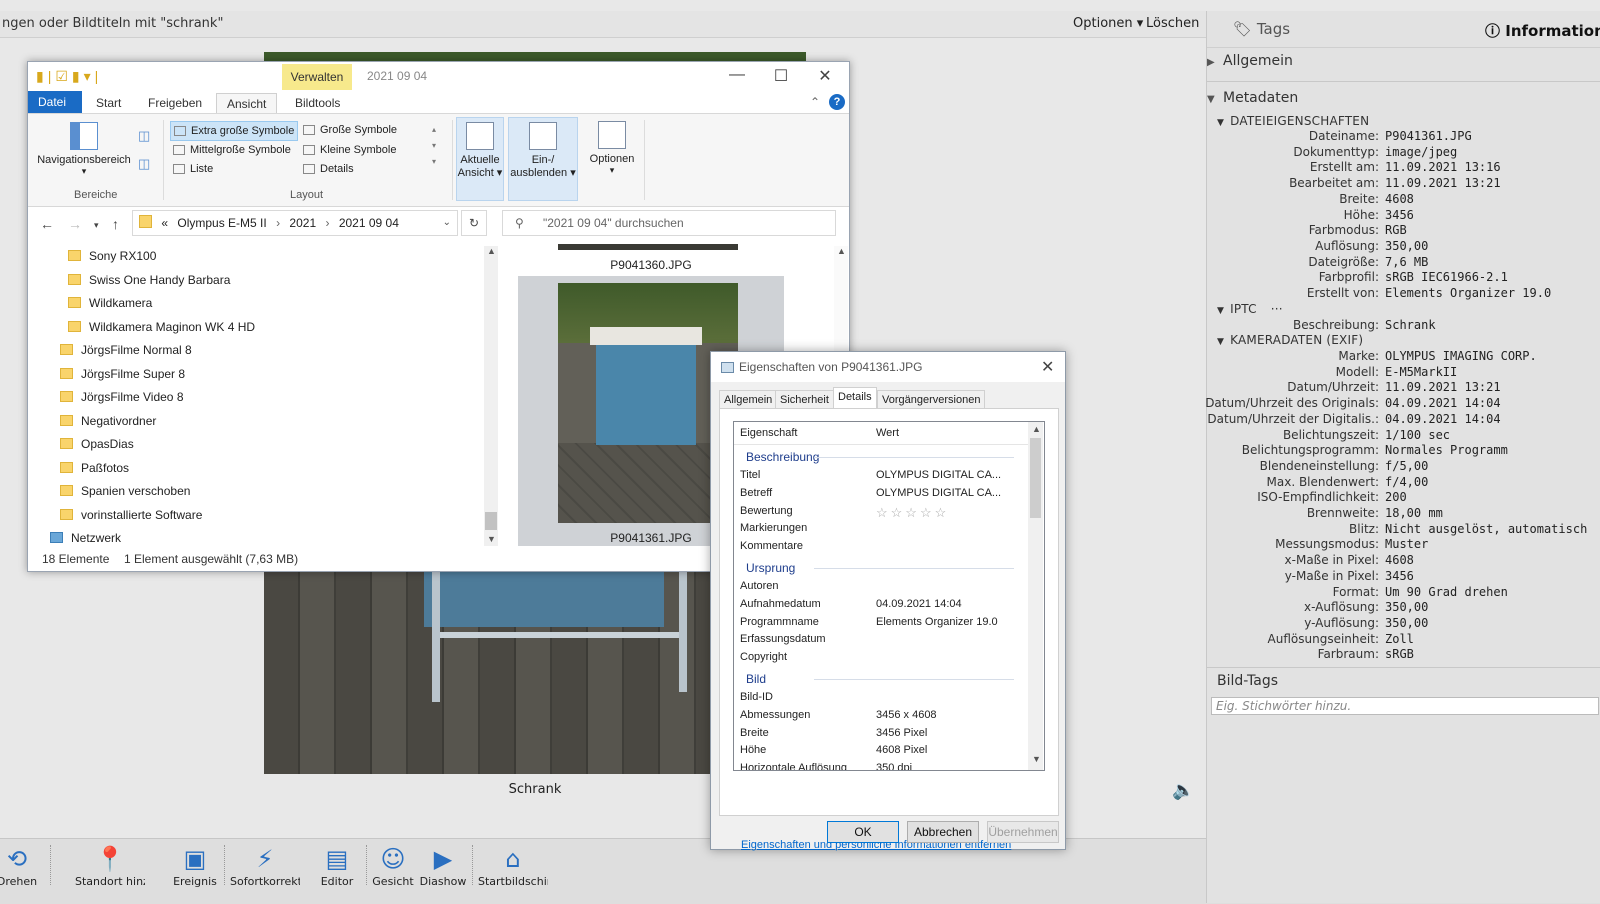  What do you see at coordinates (365, 169) in the screenshot?
I see `layout-details: Details` at bounding box center [365, 169].